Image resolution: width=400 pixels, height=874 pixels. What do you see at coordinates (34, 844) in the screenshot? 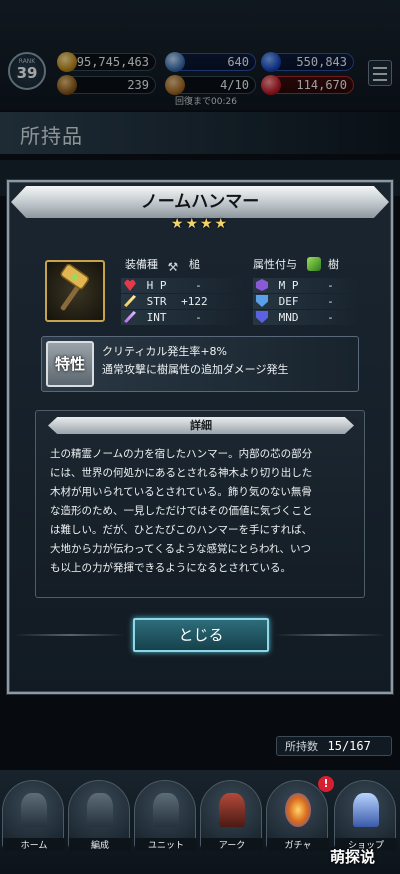
I see `nav-label: ホーム` at bounding box center [34, 844].